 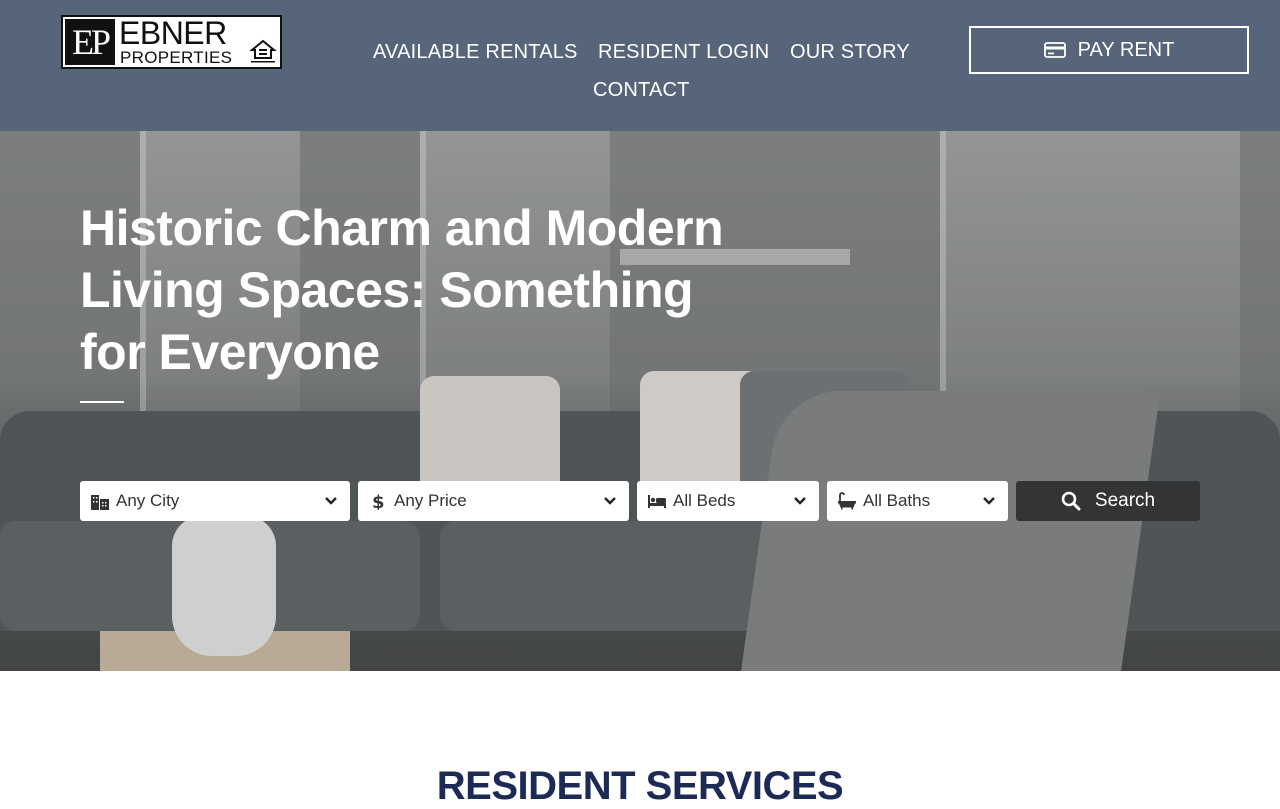 What do you see at coordinates (897, 500) in the screenshot?
I see `baths-select-value: All Baths` at bounding box center [897, 500].